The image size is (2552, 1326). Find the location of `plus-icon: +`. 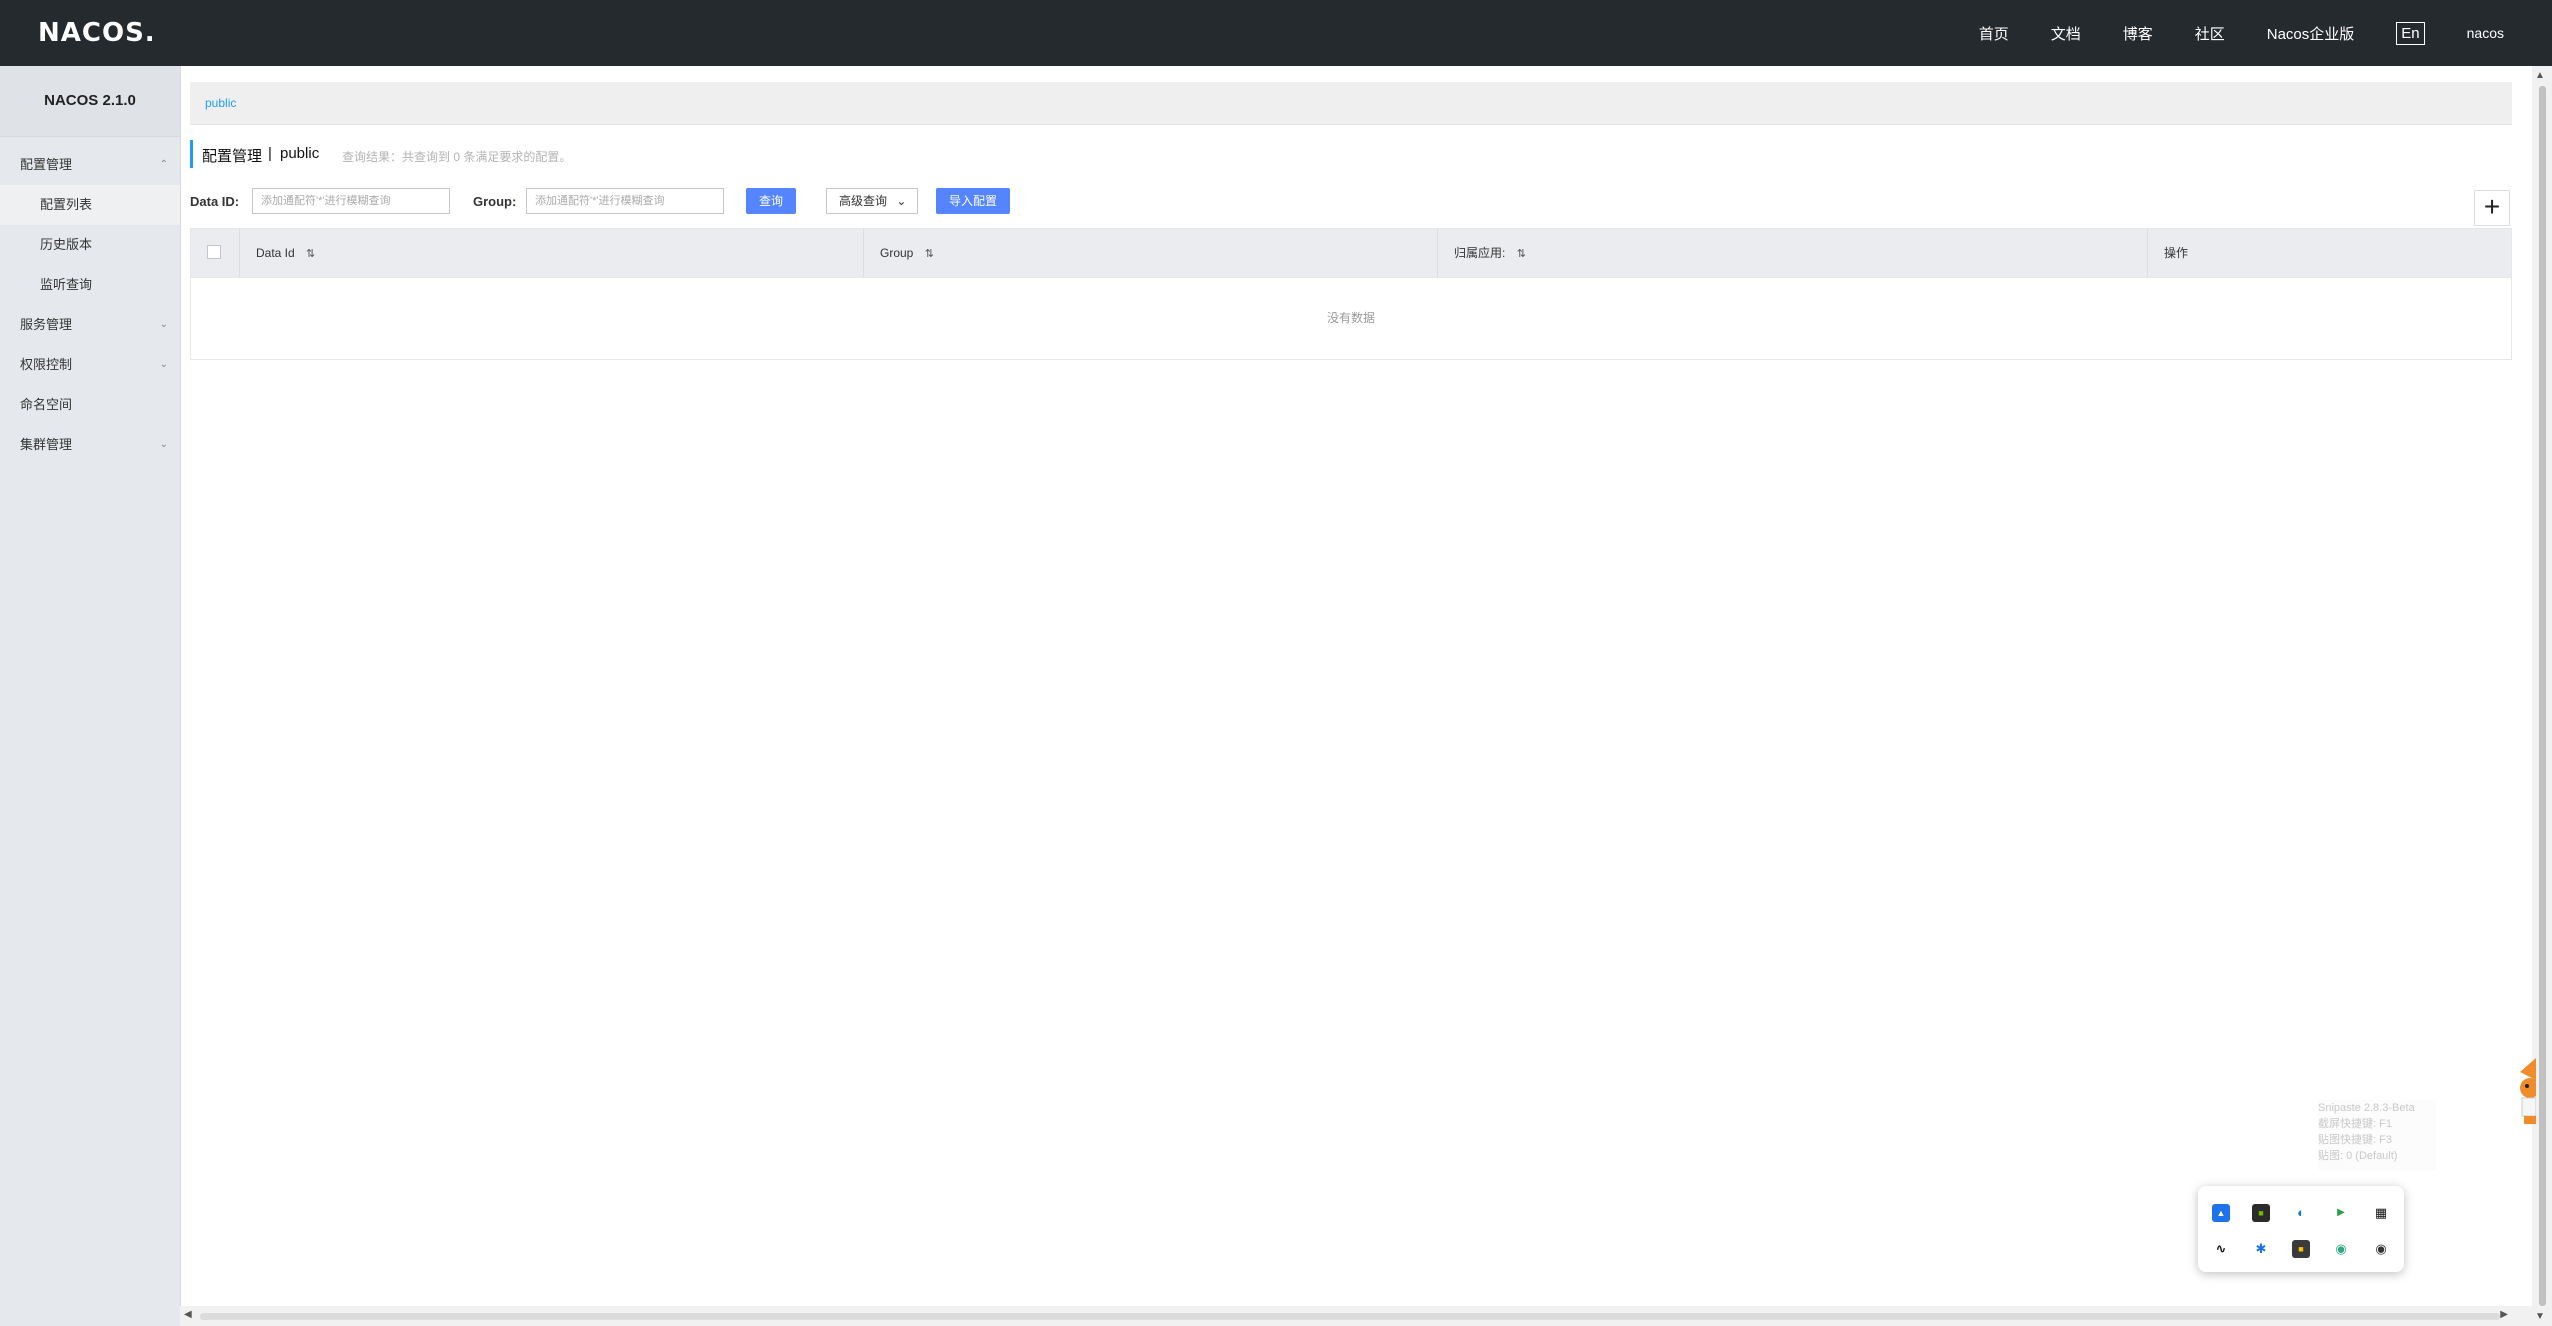

plus-icon: + is located at coordinates (2492, 206).